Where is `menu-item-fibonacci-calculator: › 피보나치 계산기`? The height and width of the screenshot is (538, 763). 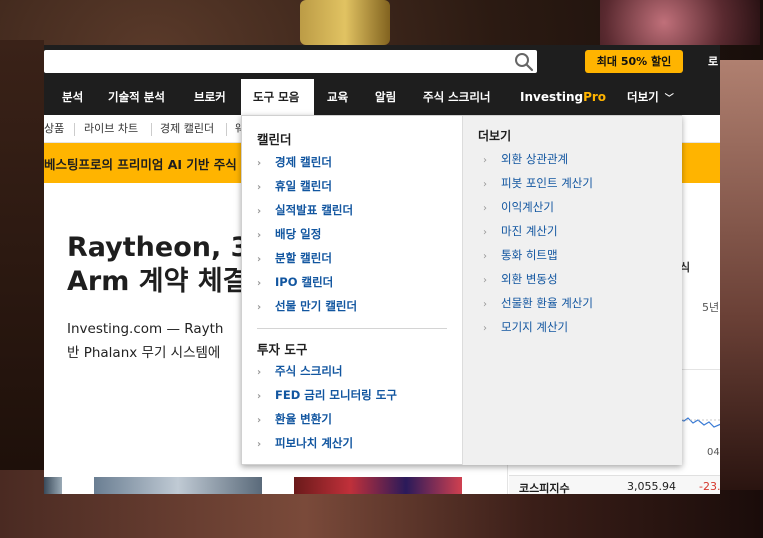 menu-item-fibonacci-calculator: › 피보나치 계산기 is located at coordinates (305, 444).